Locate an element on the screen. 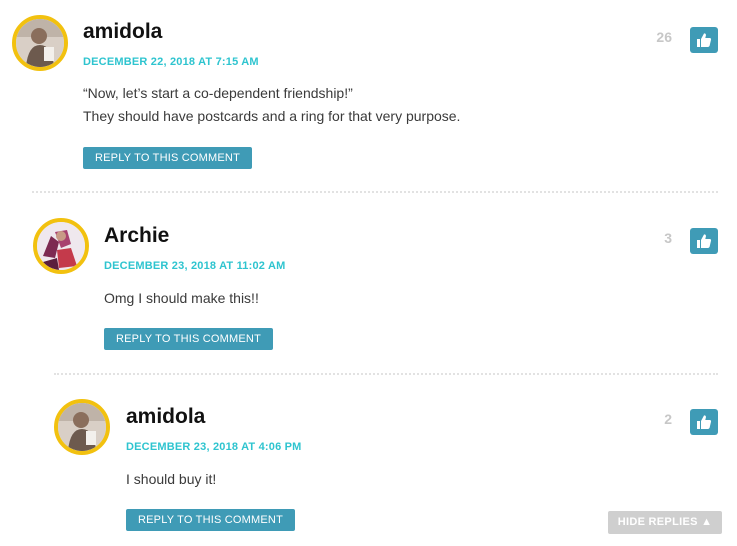 The image size is (737, 546). comment-date: DECEMBER 22, 2018 AT 7:15 AM is located at coordinates (171, 62).